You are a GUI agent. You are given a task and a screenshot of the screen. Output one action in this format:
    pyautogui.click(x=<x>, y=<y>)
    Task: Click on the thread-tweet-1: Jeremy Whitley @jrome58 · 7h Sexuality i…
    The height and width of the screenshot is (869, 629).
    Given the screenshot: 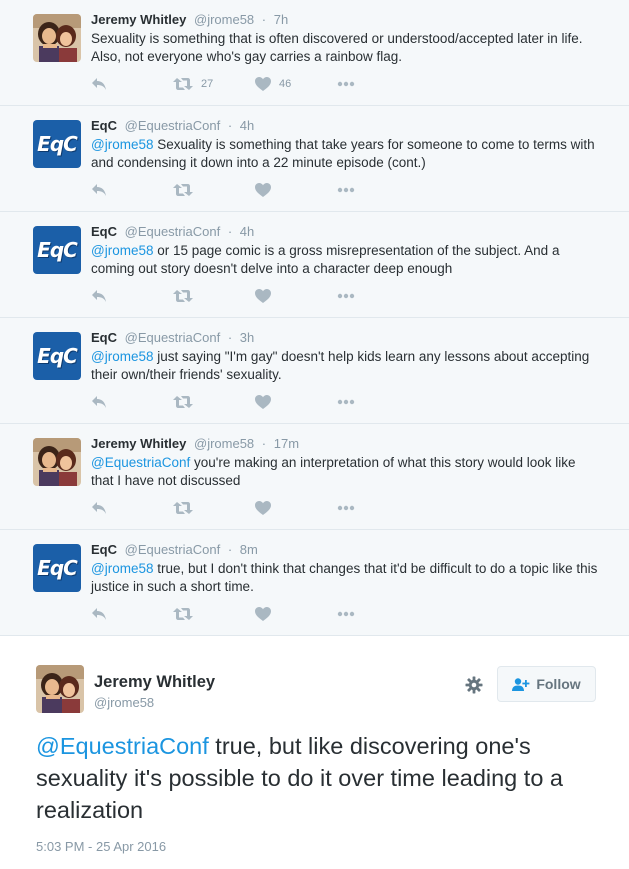 What is the action you would take?
    pyautogui.click(x=314, y=53)
    